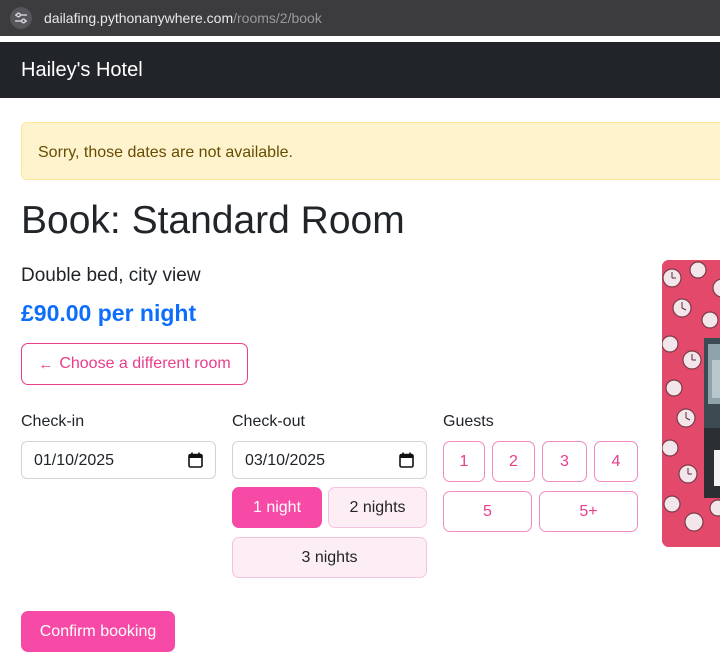 Image resolution: width=720 pixels, height=669 pixels. I want to click on site-info-tune-icon, so click(21, 18).